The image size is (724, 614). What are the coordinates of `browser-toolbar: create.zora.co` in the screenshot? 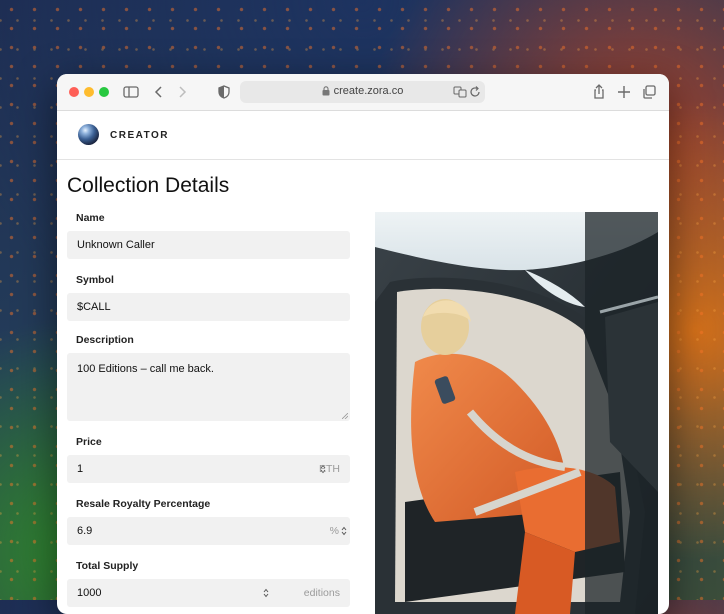 It's located at (363, 92).